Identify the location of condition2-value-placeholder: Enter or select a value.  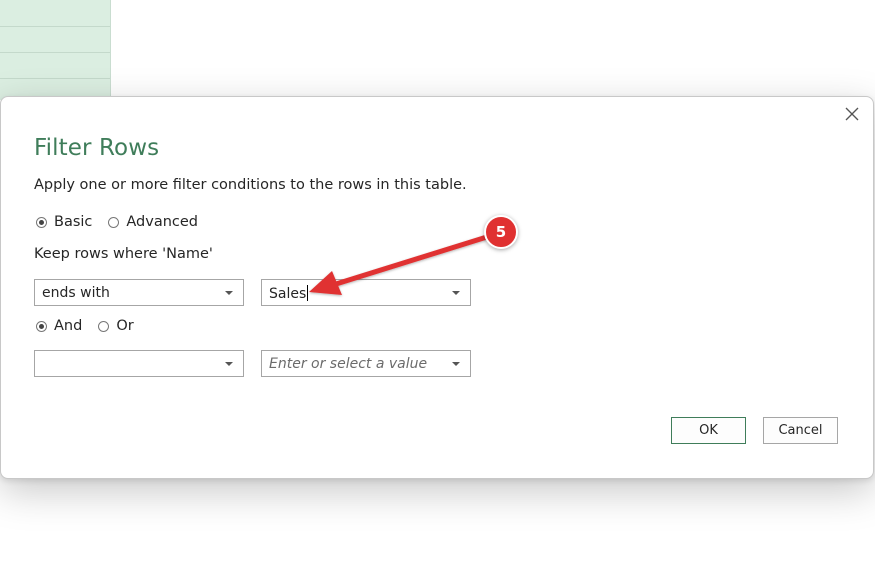
(348, 364).